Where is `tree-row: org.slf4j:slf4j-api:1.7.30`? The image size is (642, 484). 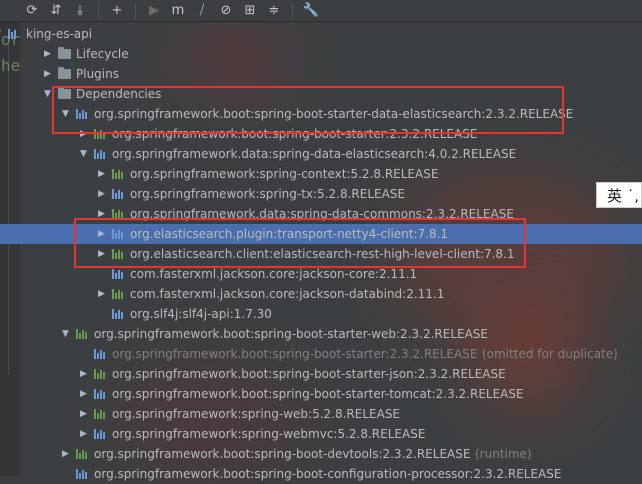 tree-row: org.slf4j:slf4j-api:1.7.30 is located at coordinates (321, 314).